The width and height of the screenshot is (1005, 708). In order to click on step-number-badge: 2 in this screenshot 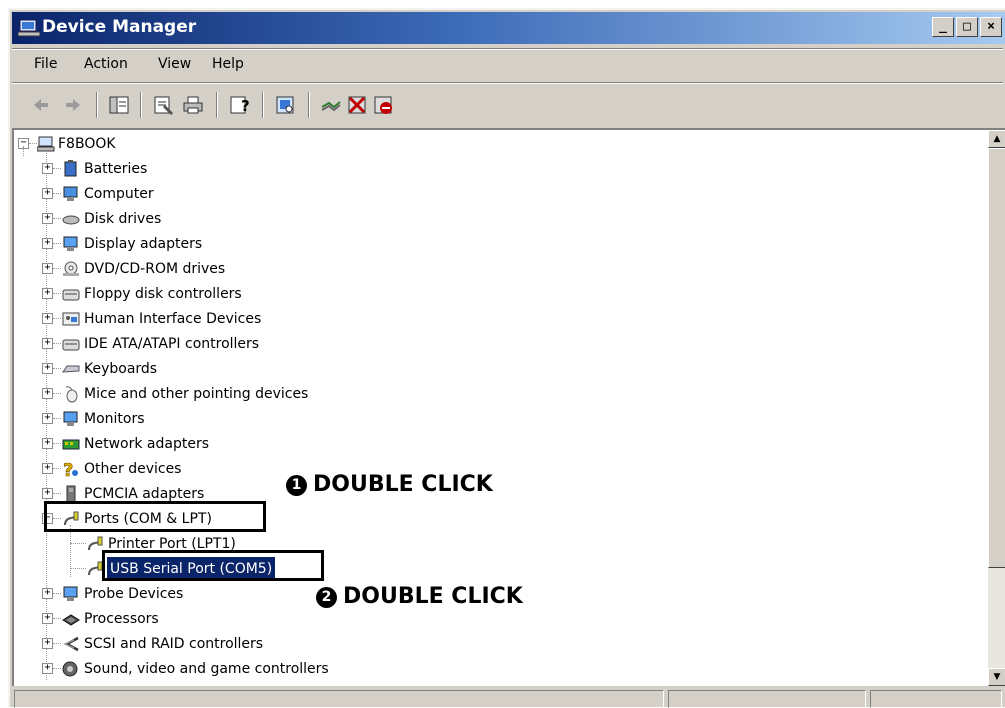, I will do `click(326, 597)`.